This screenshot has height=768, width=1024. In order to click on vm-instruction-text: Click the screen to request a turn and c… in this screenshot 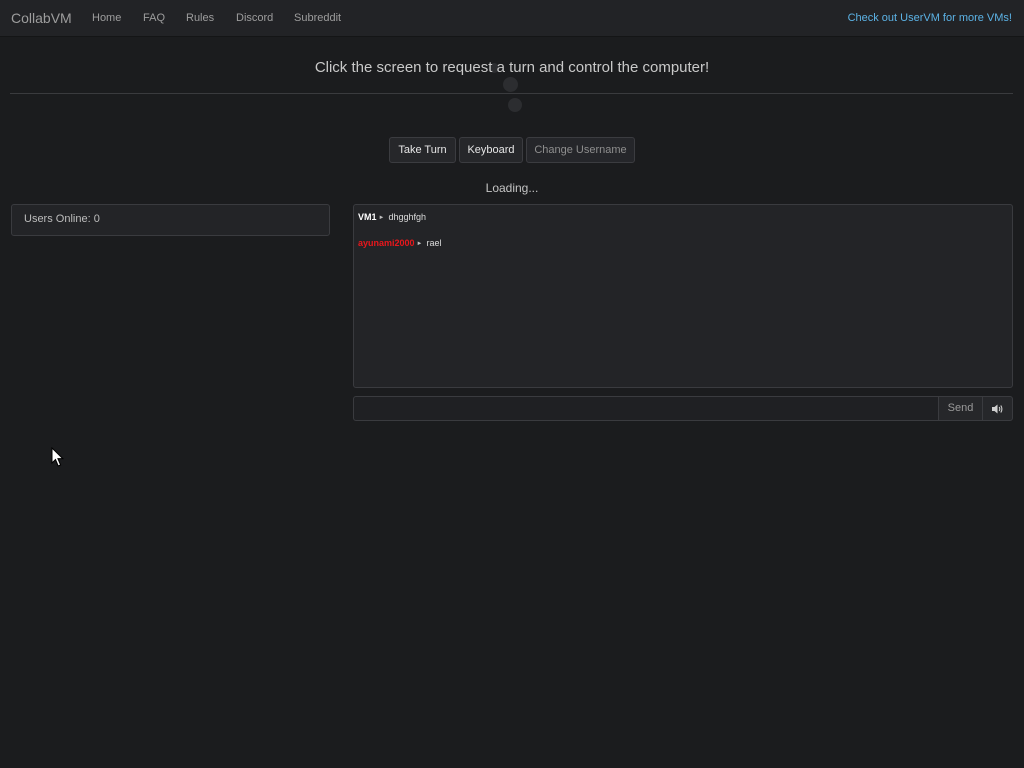, I will do `click(512, 67)`.